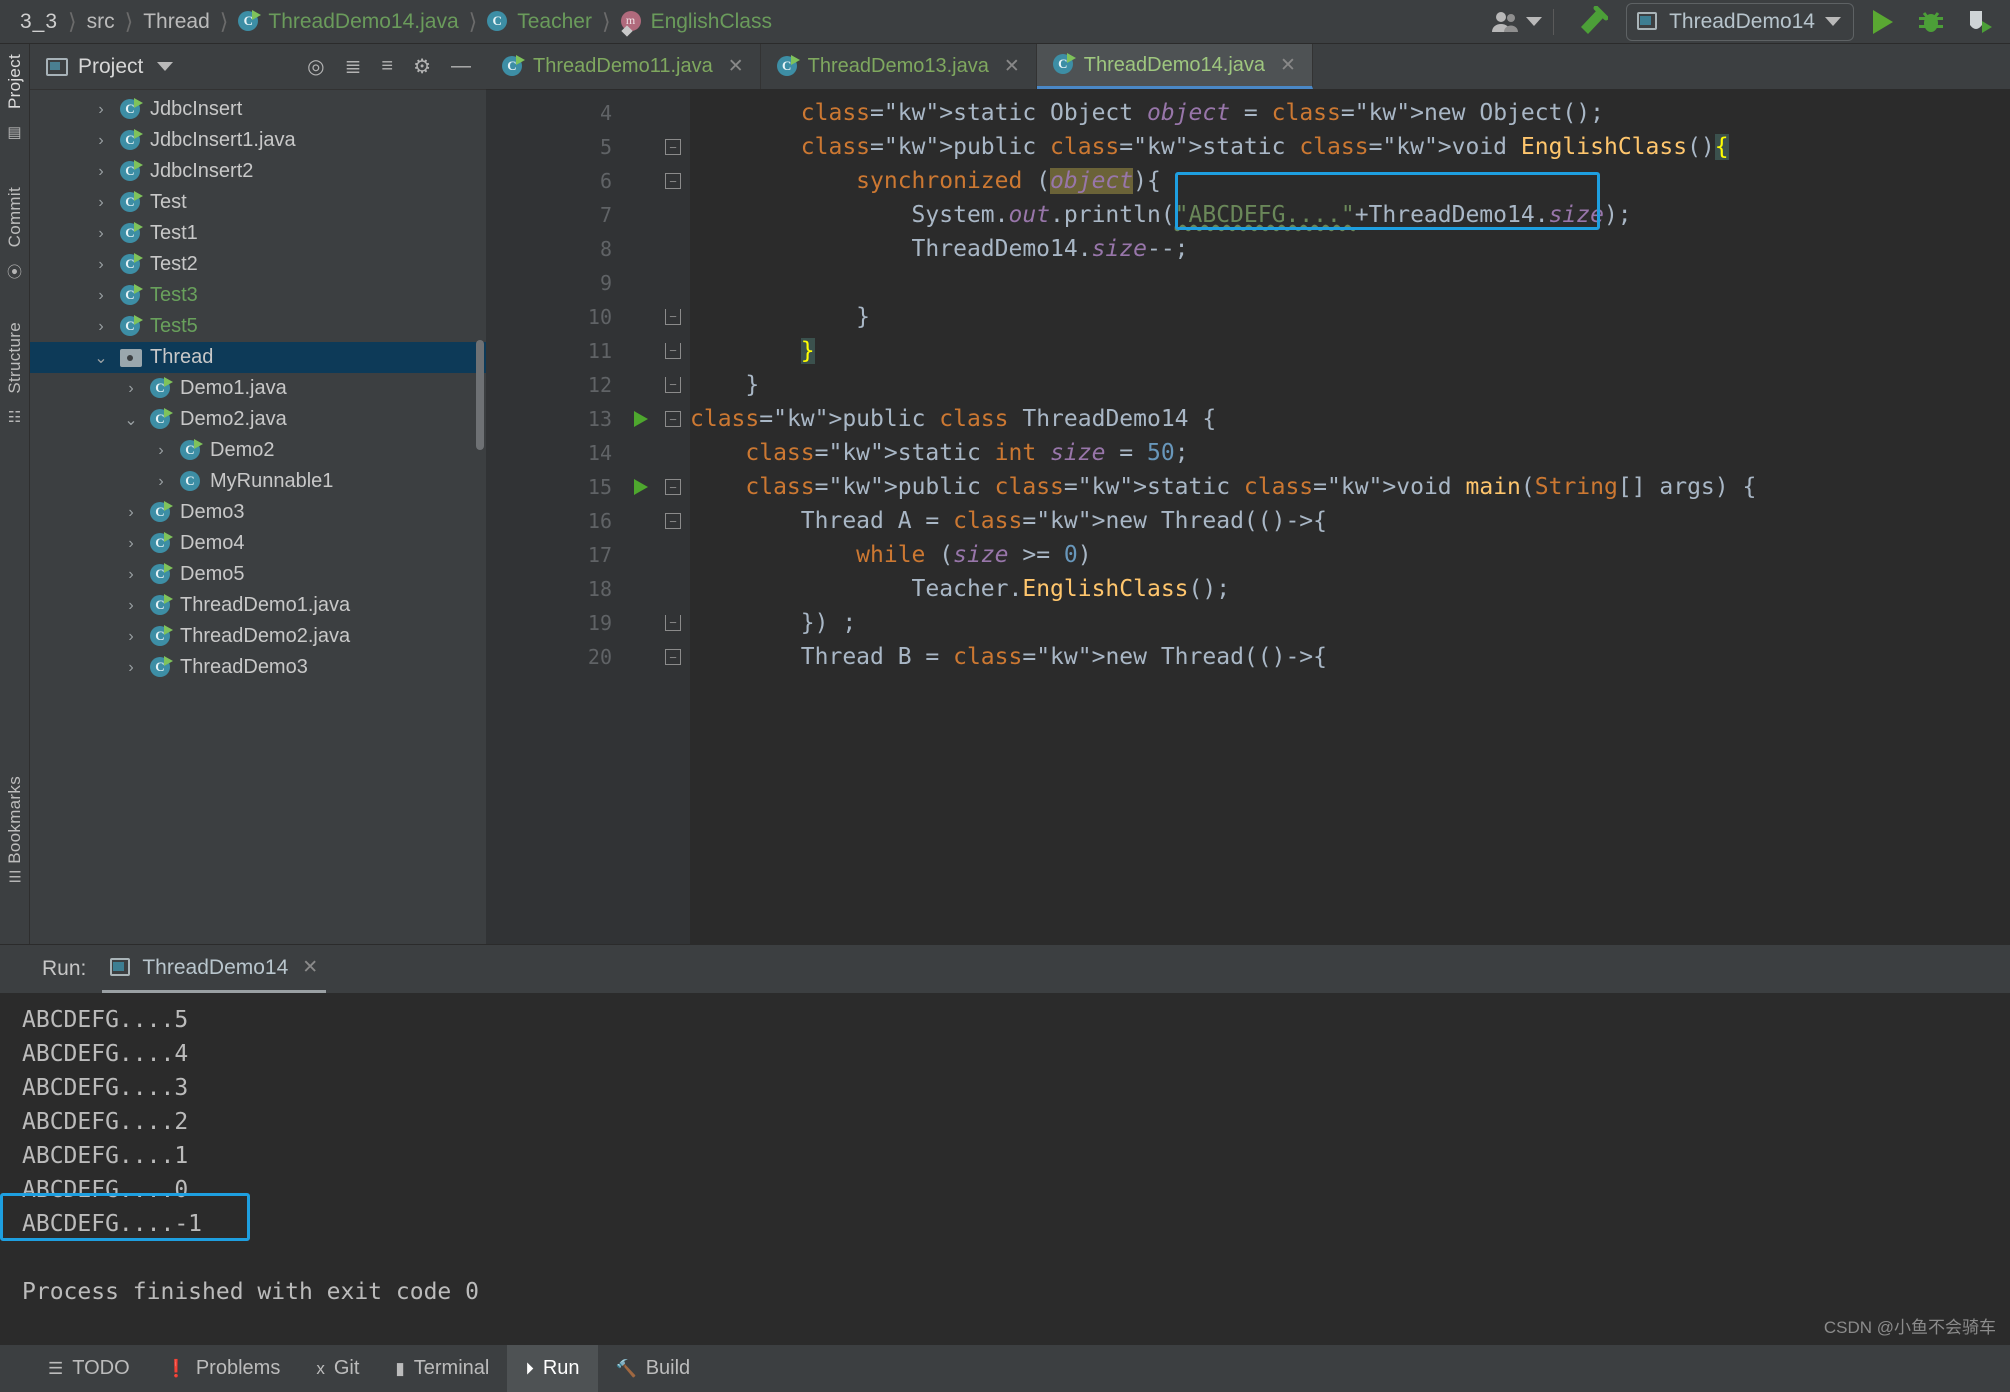 The height and width of the screenshot is (1392, 2010). What do you see at coordinates (348, 21) in the screenshot?
I see `breadcrumb-item-file: C ThreadDemo14.java` at bounding box center [348, 21].